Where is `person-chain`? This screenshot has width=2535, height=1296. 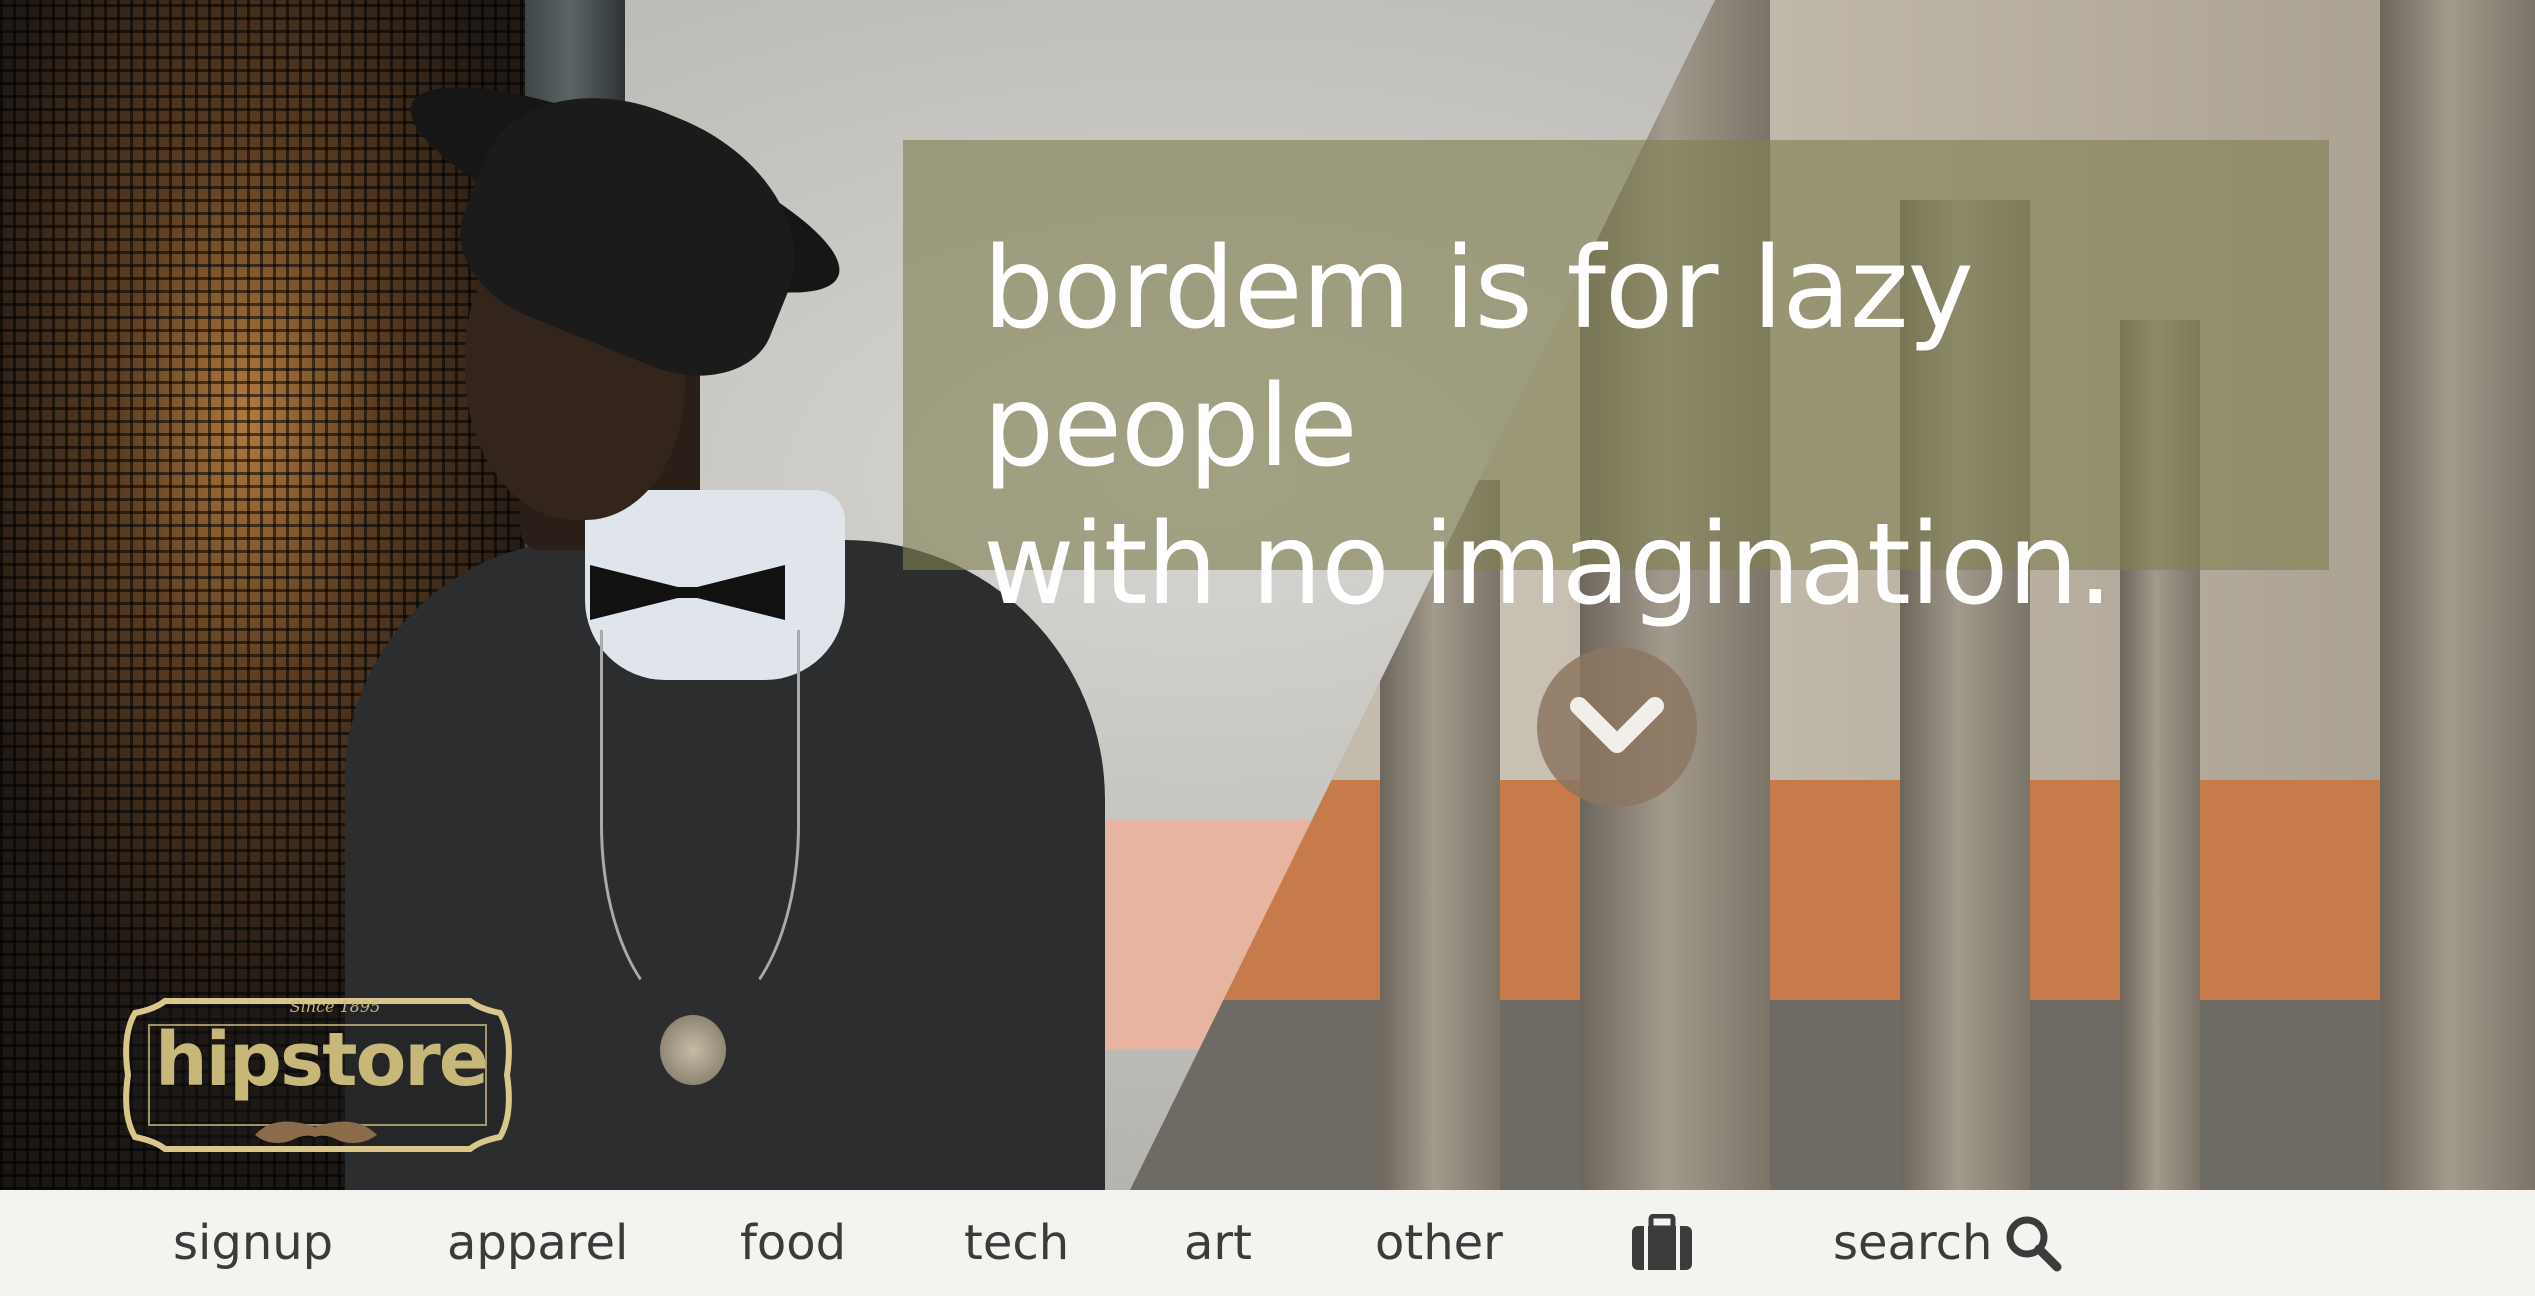
person-chain is located at coordinates (700, 825).